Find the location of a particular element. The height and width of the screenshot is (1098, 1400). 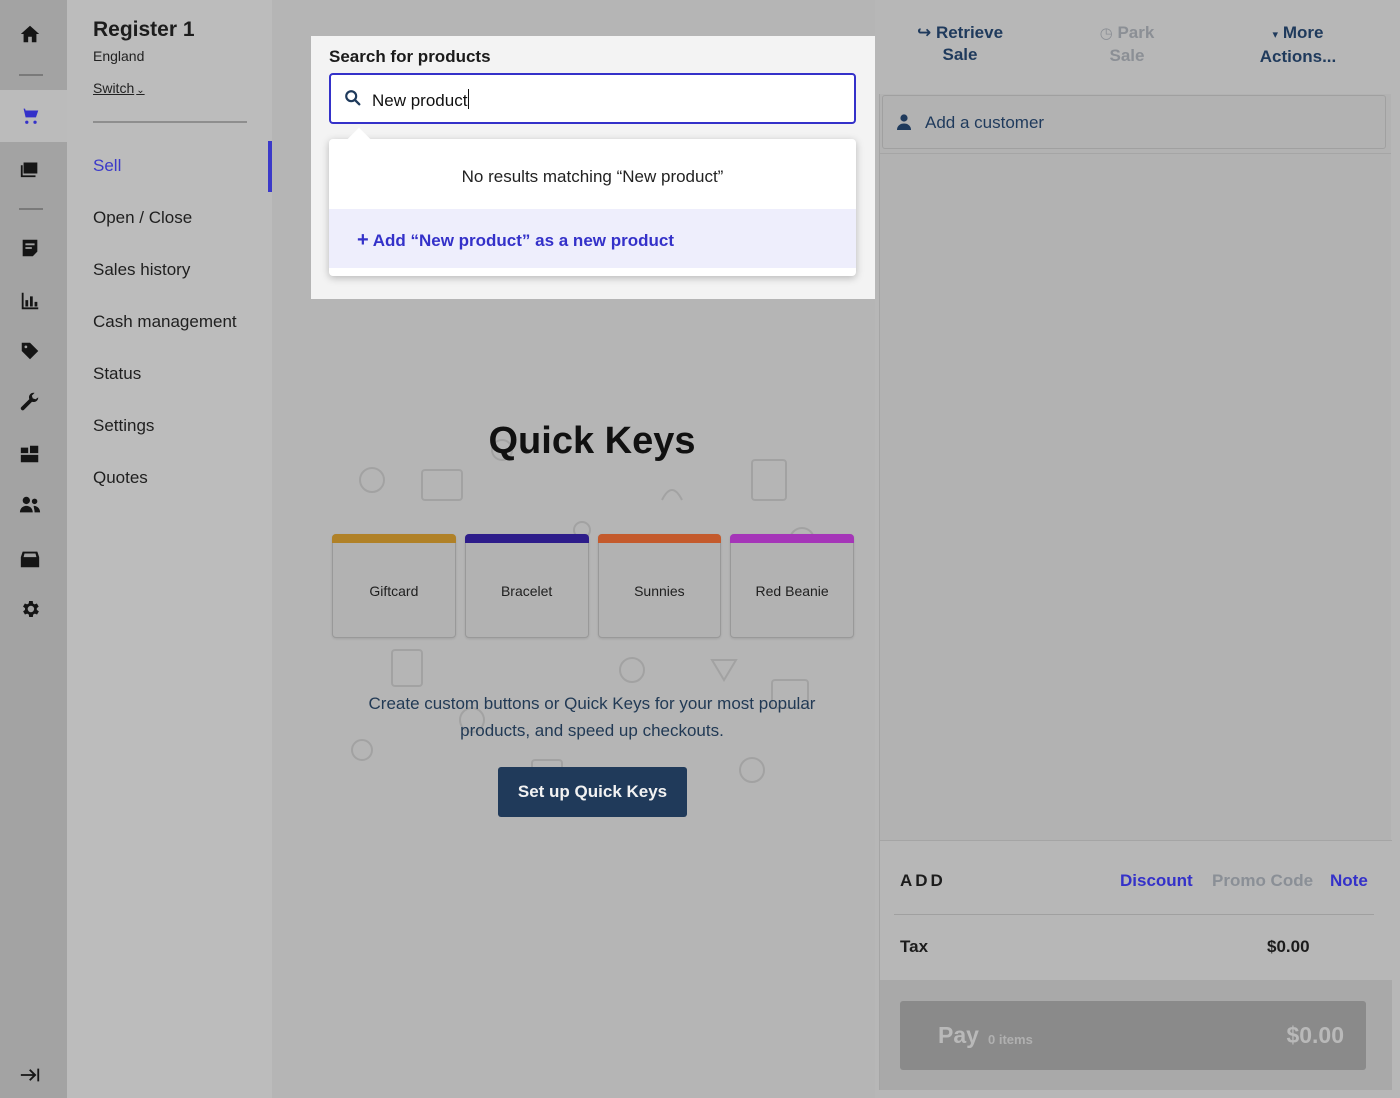

tax-label: Tax is located at coordinates (914, 946).